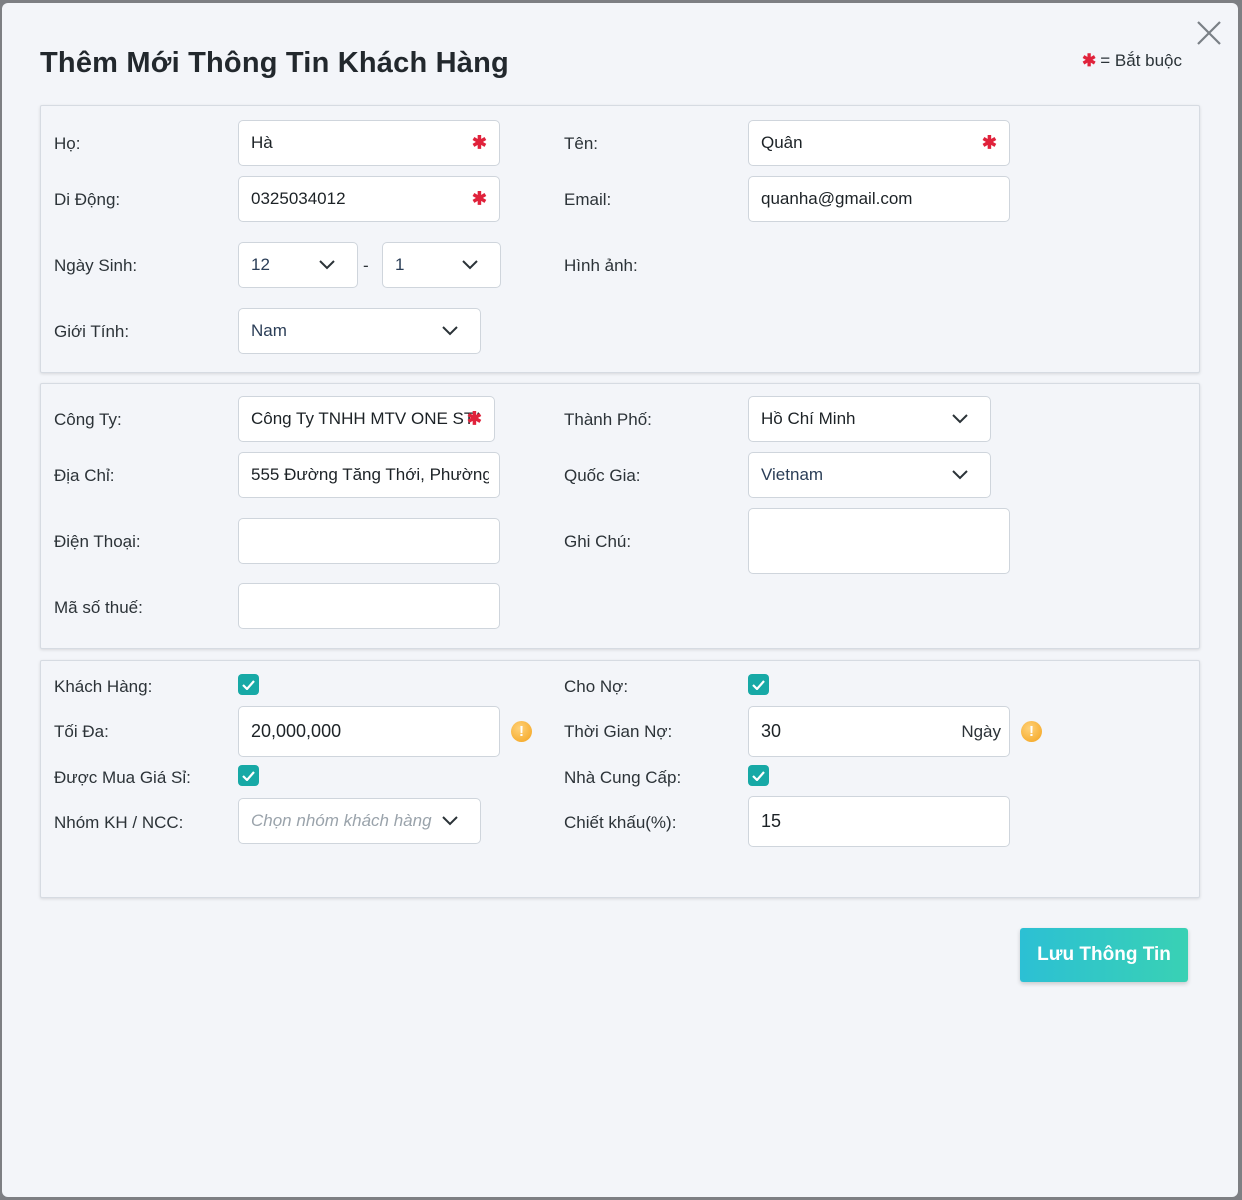 This screenshot has width=1242, height=1200. Describe the element at coordinates (296, 731) in the screenshot. I see `toida-value: 20,000,000` at that location.